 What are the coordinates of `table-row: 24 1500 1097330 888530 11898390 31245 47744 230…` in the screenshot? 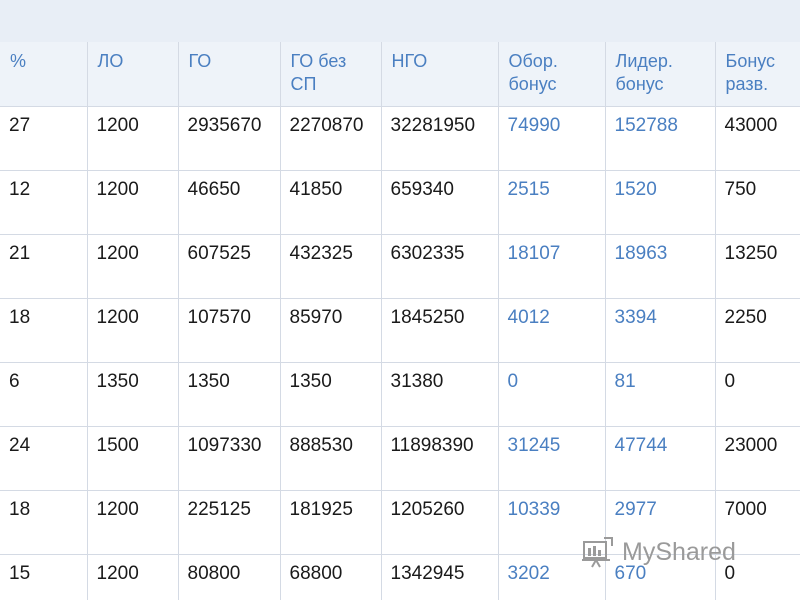 It's located at (400, 458).